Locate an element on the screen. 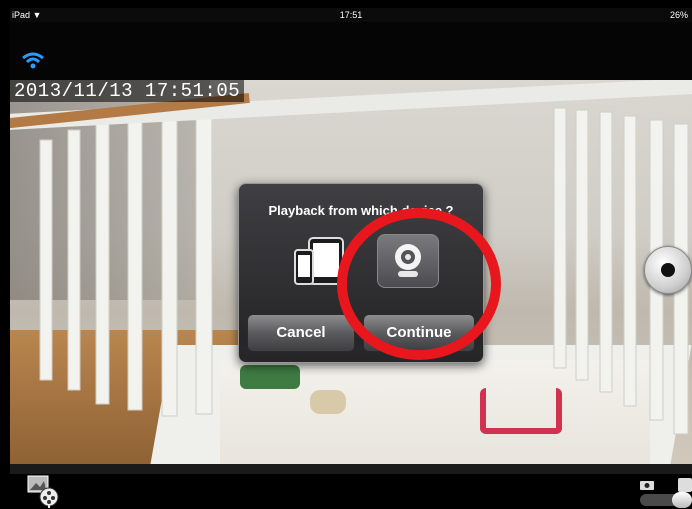  toolbar-separator is located at coordinates (351, 469).